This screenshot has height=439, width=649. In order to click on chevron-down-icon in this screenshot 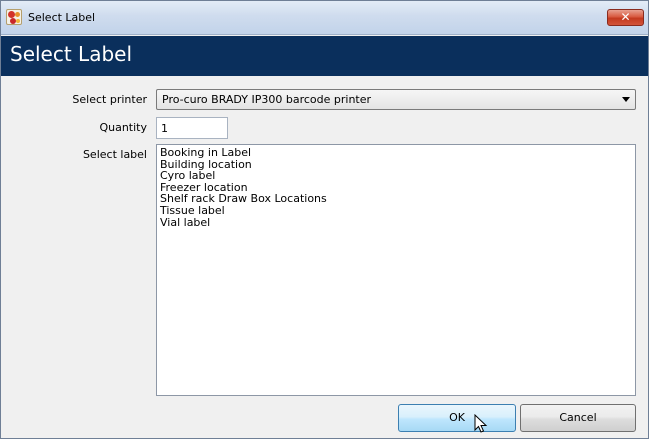, I will do `click(626, 99)`.